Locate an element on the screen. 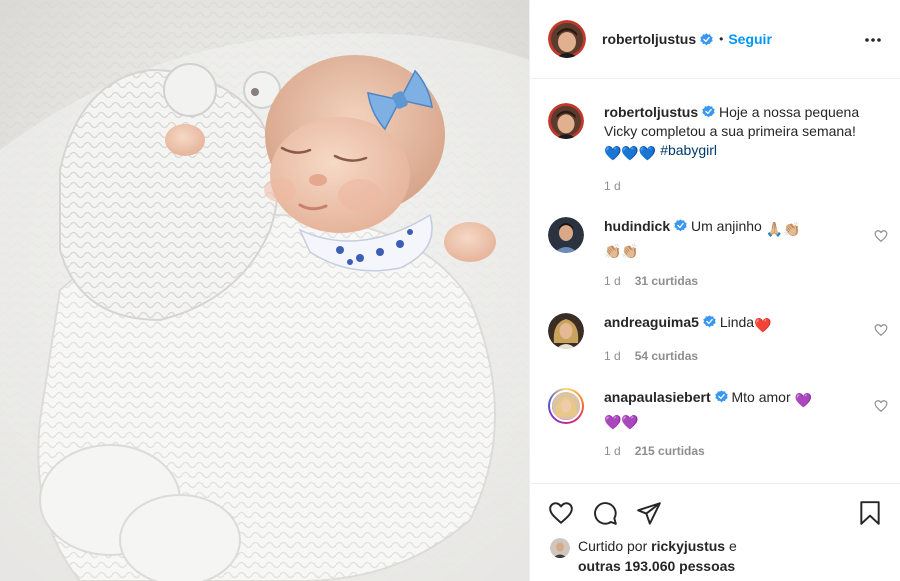 The image size is (900, 581). comment-likes: 54 curtidas is located at coordinates (666, 356).